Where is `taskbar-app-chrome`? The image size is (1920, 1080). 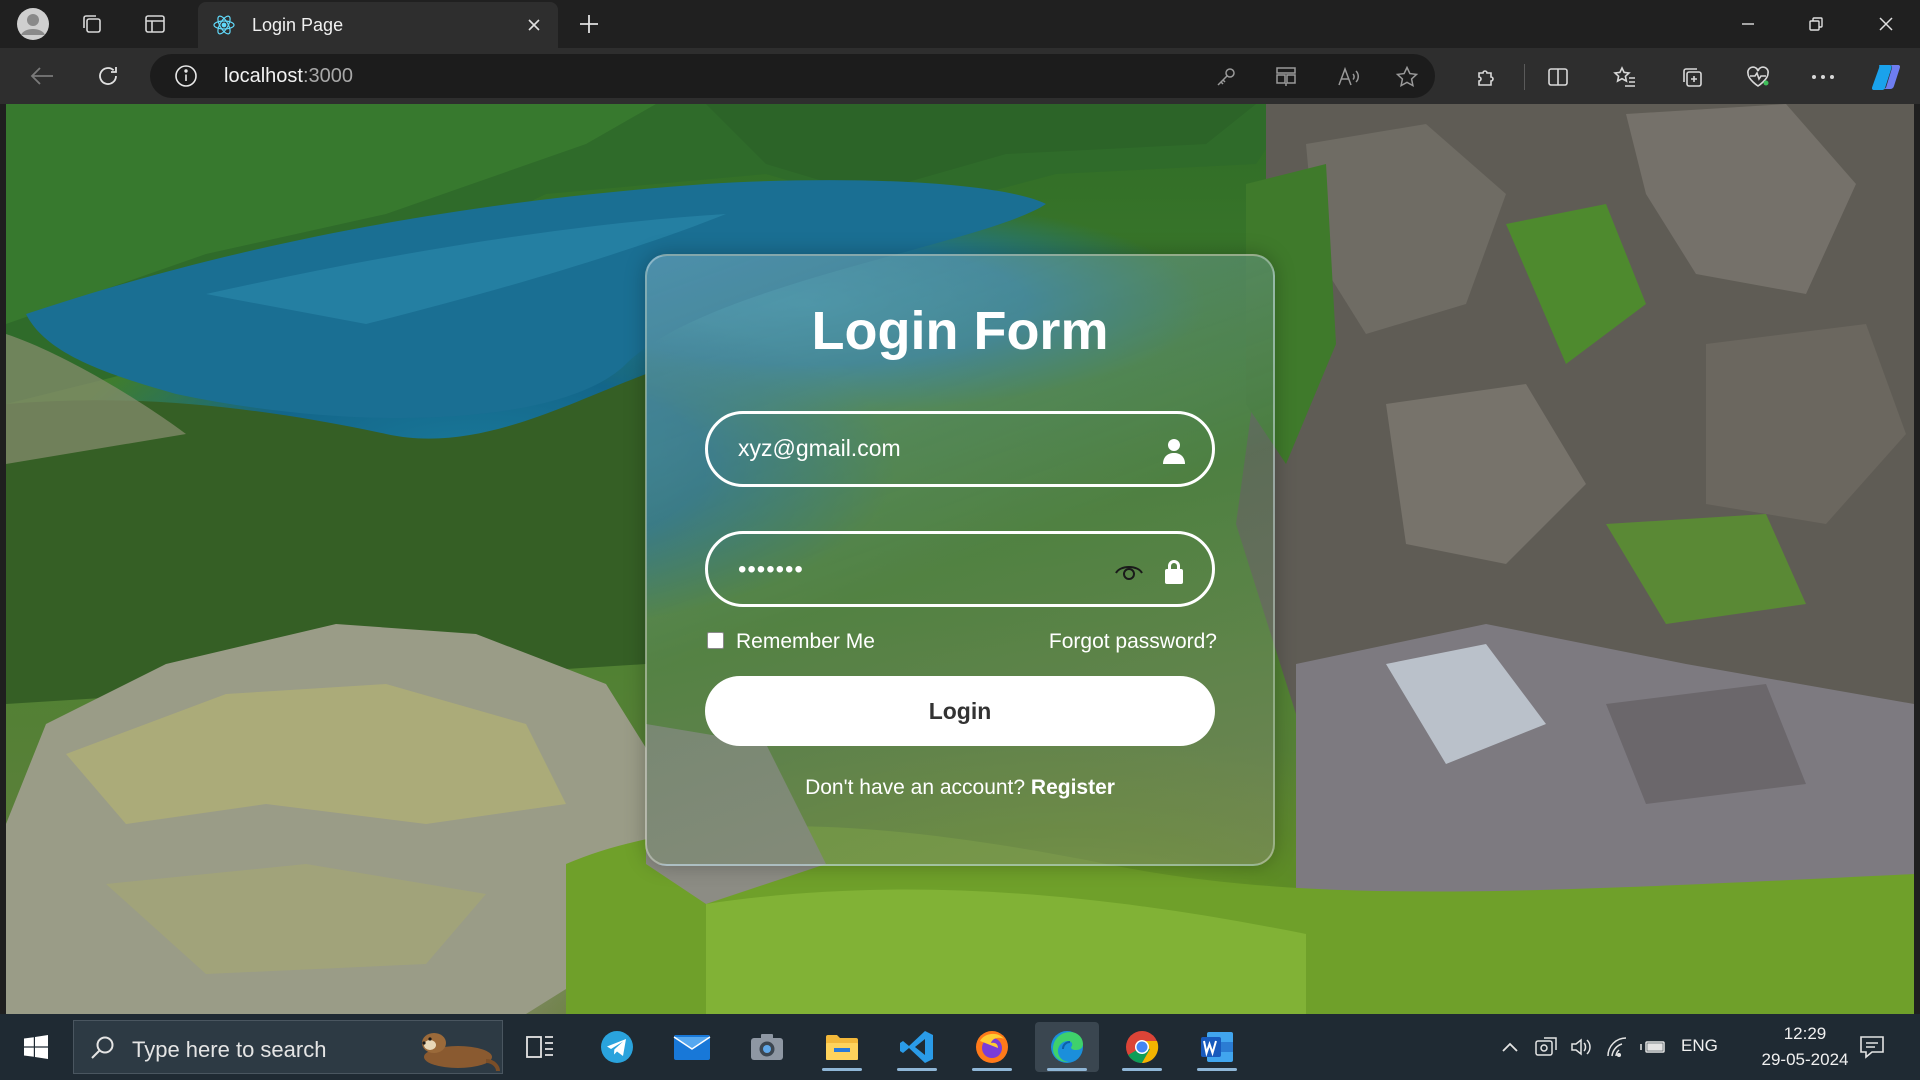
taskbar-app-chrome is located at coordinates (1142, 1047).